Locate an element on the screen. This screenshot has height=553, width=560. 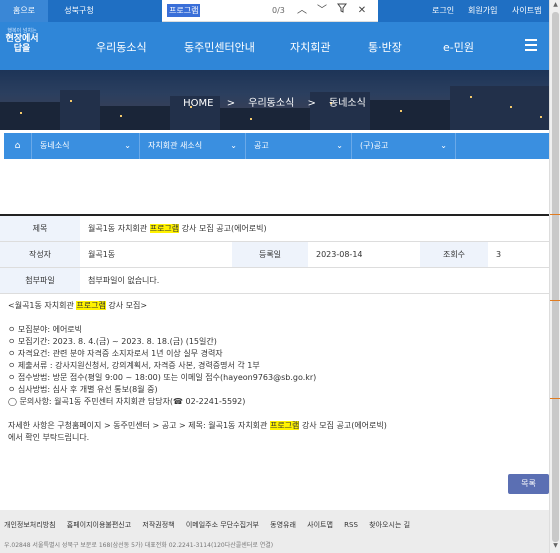
nav-item-tong-ban: 통·반장 is located at coordinates (385, 47).